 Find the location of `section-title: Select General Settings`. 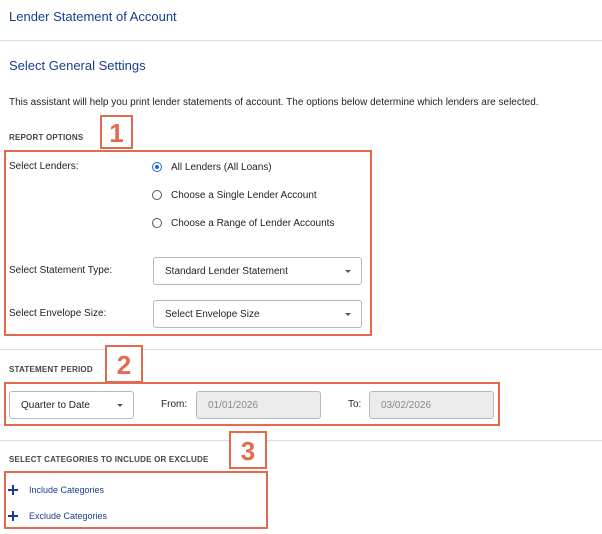

section-title: Select General Settings is located at coordinates (77, 65).